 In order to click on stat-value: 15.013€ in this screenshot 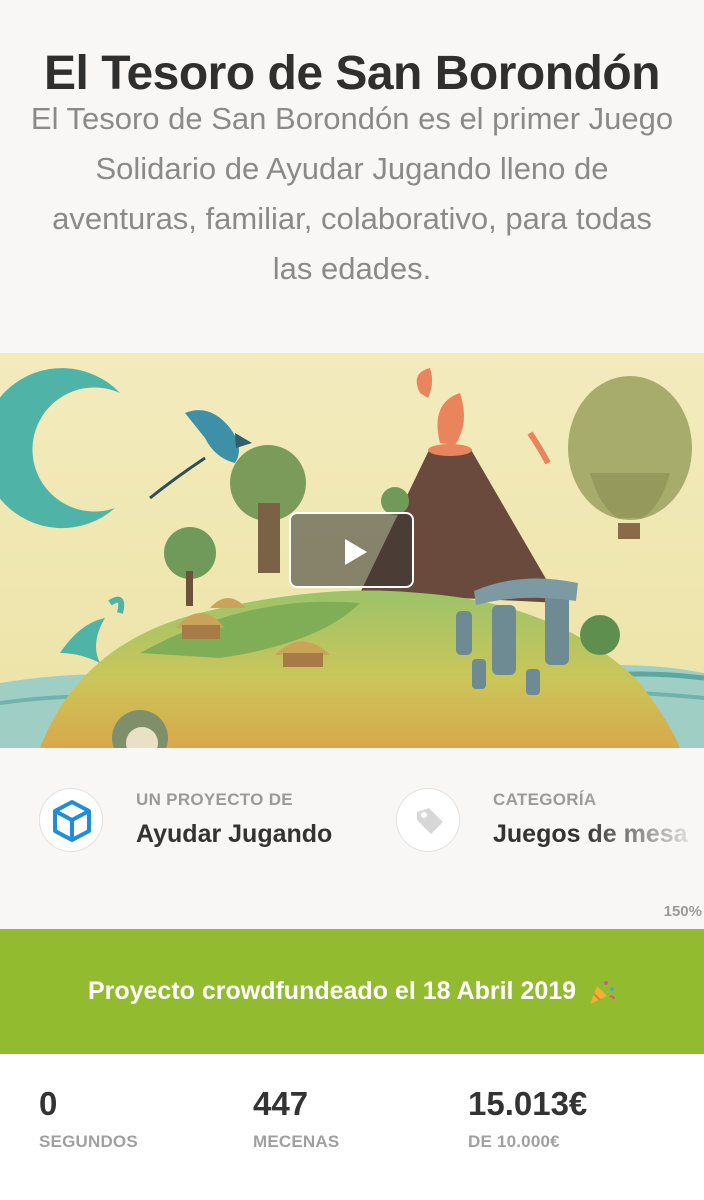, I will do `click(528, 1103)`.